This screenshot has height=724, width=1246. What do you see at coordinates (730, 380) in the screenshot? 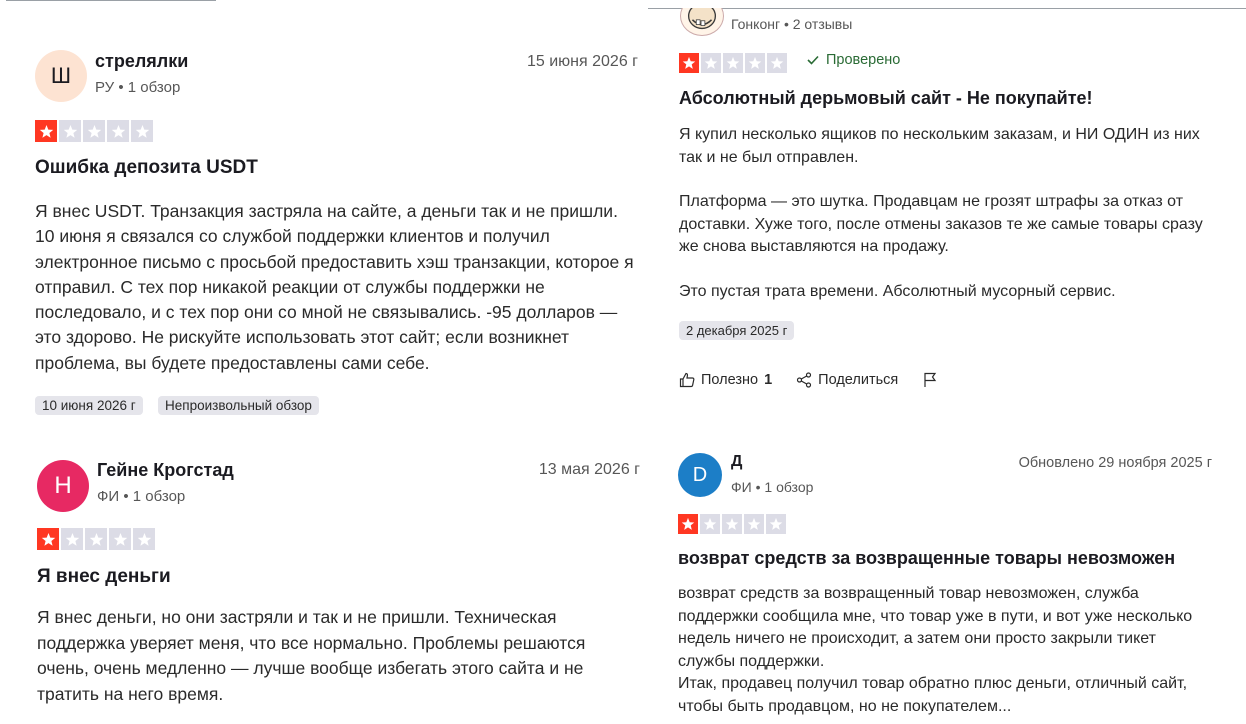
I see `helpful-label: Полезно` at bounding box center [730, 380].